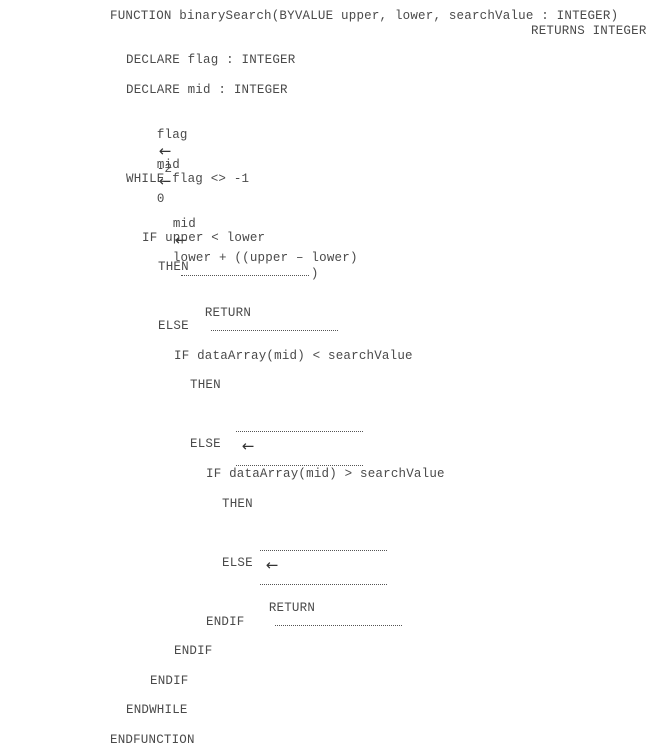 This screenshot has height=748, width=662. I want to click on while-line: WHILE flag <> -1, so click(188, 179).